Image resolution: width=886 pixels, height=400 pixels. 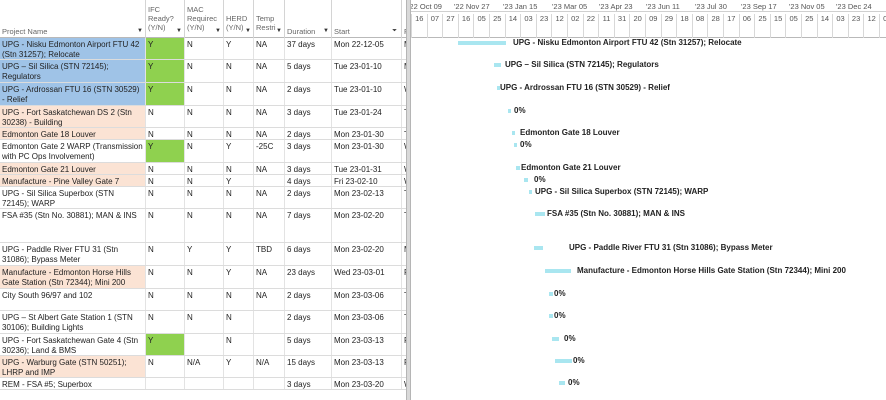 What do you see at coordinates (367, 116) in the screenshot?
I see `cell-start: Tue 23-01-24` at bounding box center [367, 116].